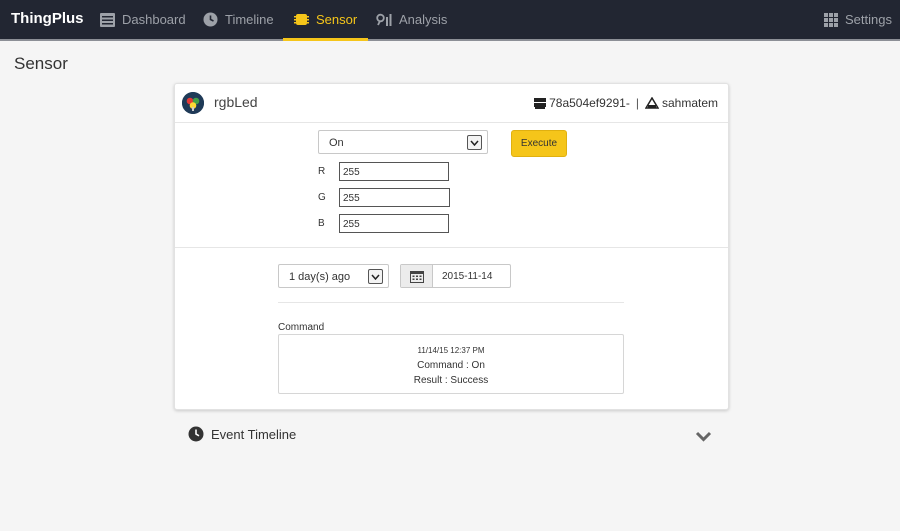 Image resolution: width=900 pixels, height=531 pixels. What do you see at coordinates (868, 19) in the screenshot?
I see `nav-settings-label: Settings` at bounding box center [868, 19].